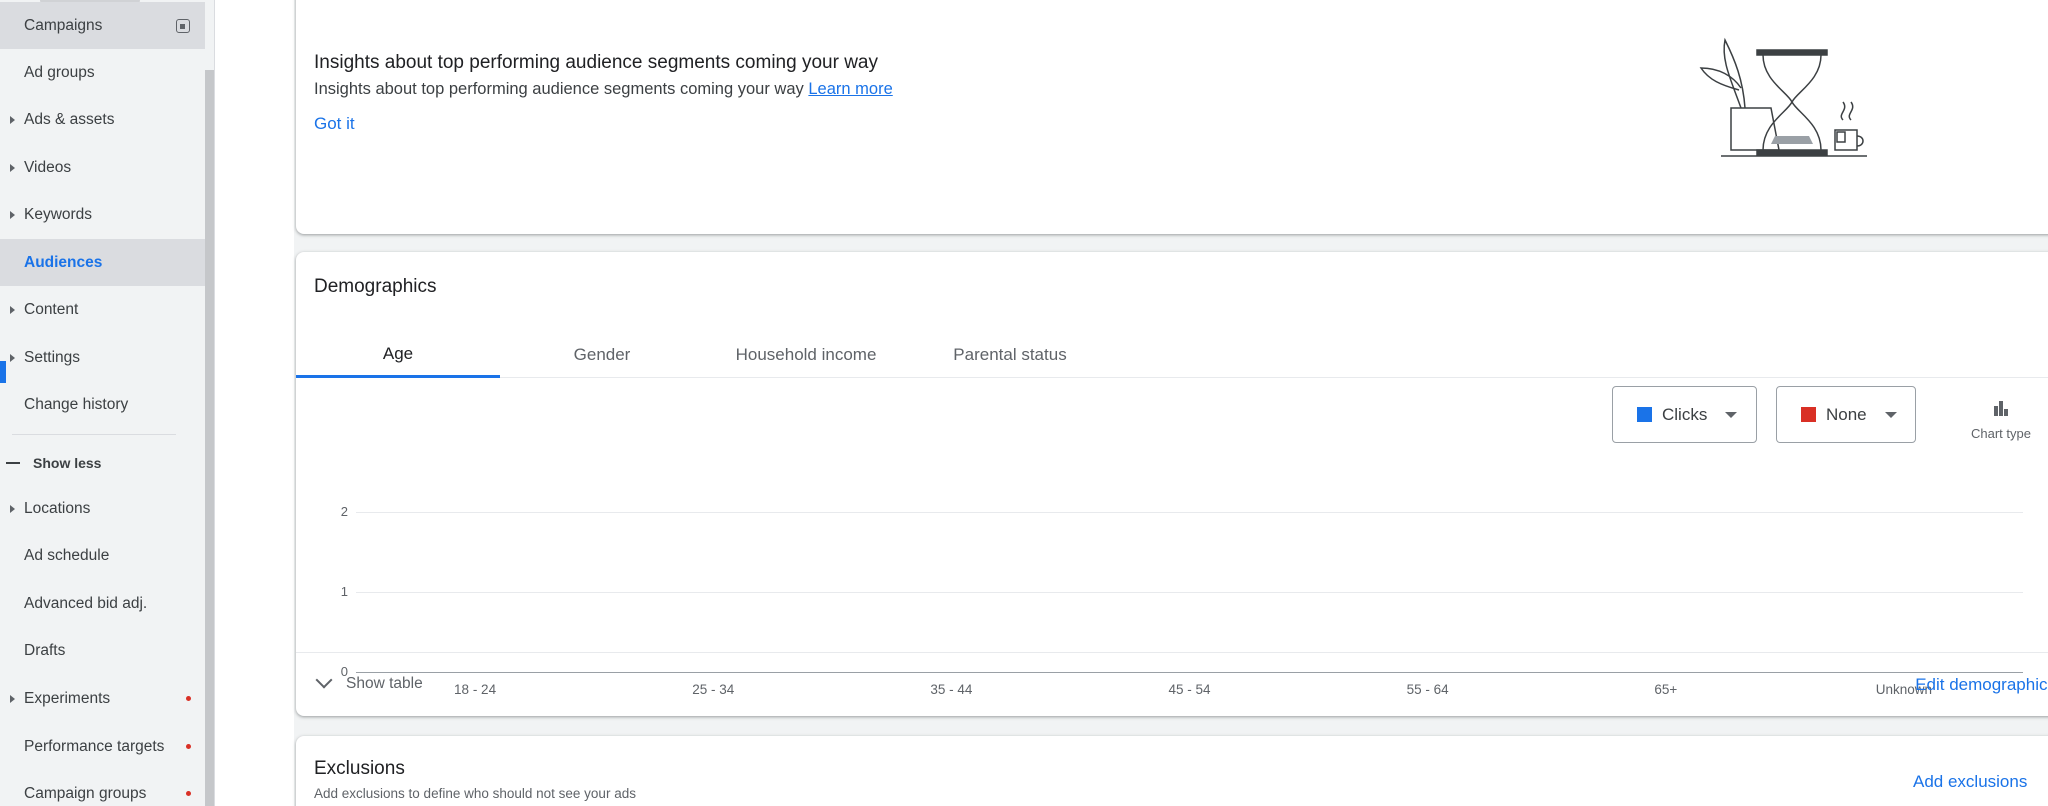 This screenshot has width=2048, height=806. I want to click on sidebar-item-ad-schedule: Ad schedule, so click(102, 555).